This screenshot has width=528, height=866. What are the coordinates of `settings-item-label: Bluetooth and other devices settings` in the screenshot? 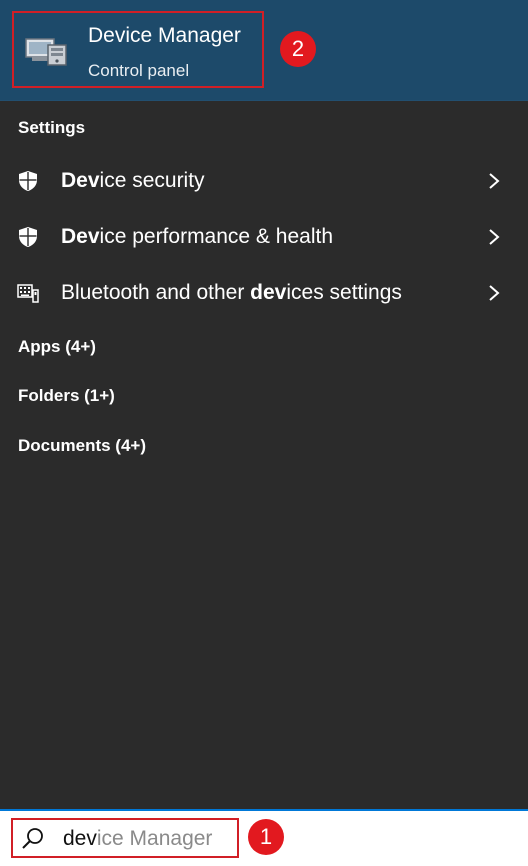 It's located at (231, 293).